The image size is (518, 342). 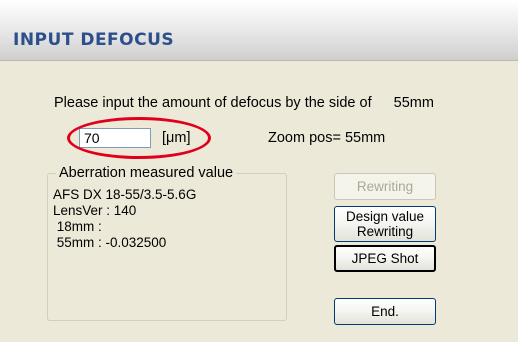 I want to click on design-button-label-line1: Design value, so click(x=385, y=216).